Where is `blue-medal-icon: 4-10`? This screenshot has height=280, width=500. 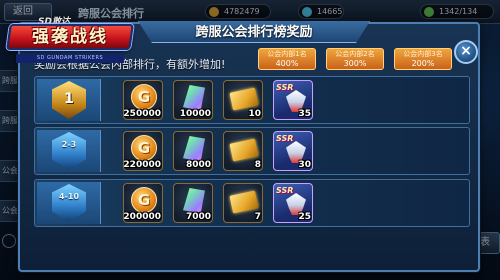 blue-medal-icon: 4-10 is located at coordinates (69, 203).